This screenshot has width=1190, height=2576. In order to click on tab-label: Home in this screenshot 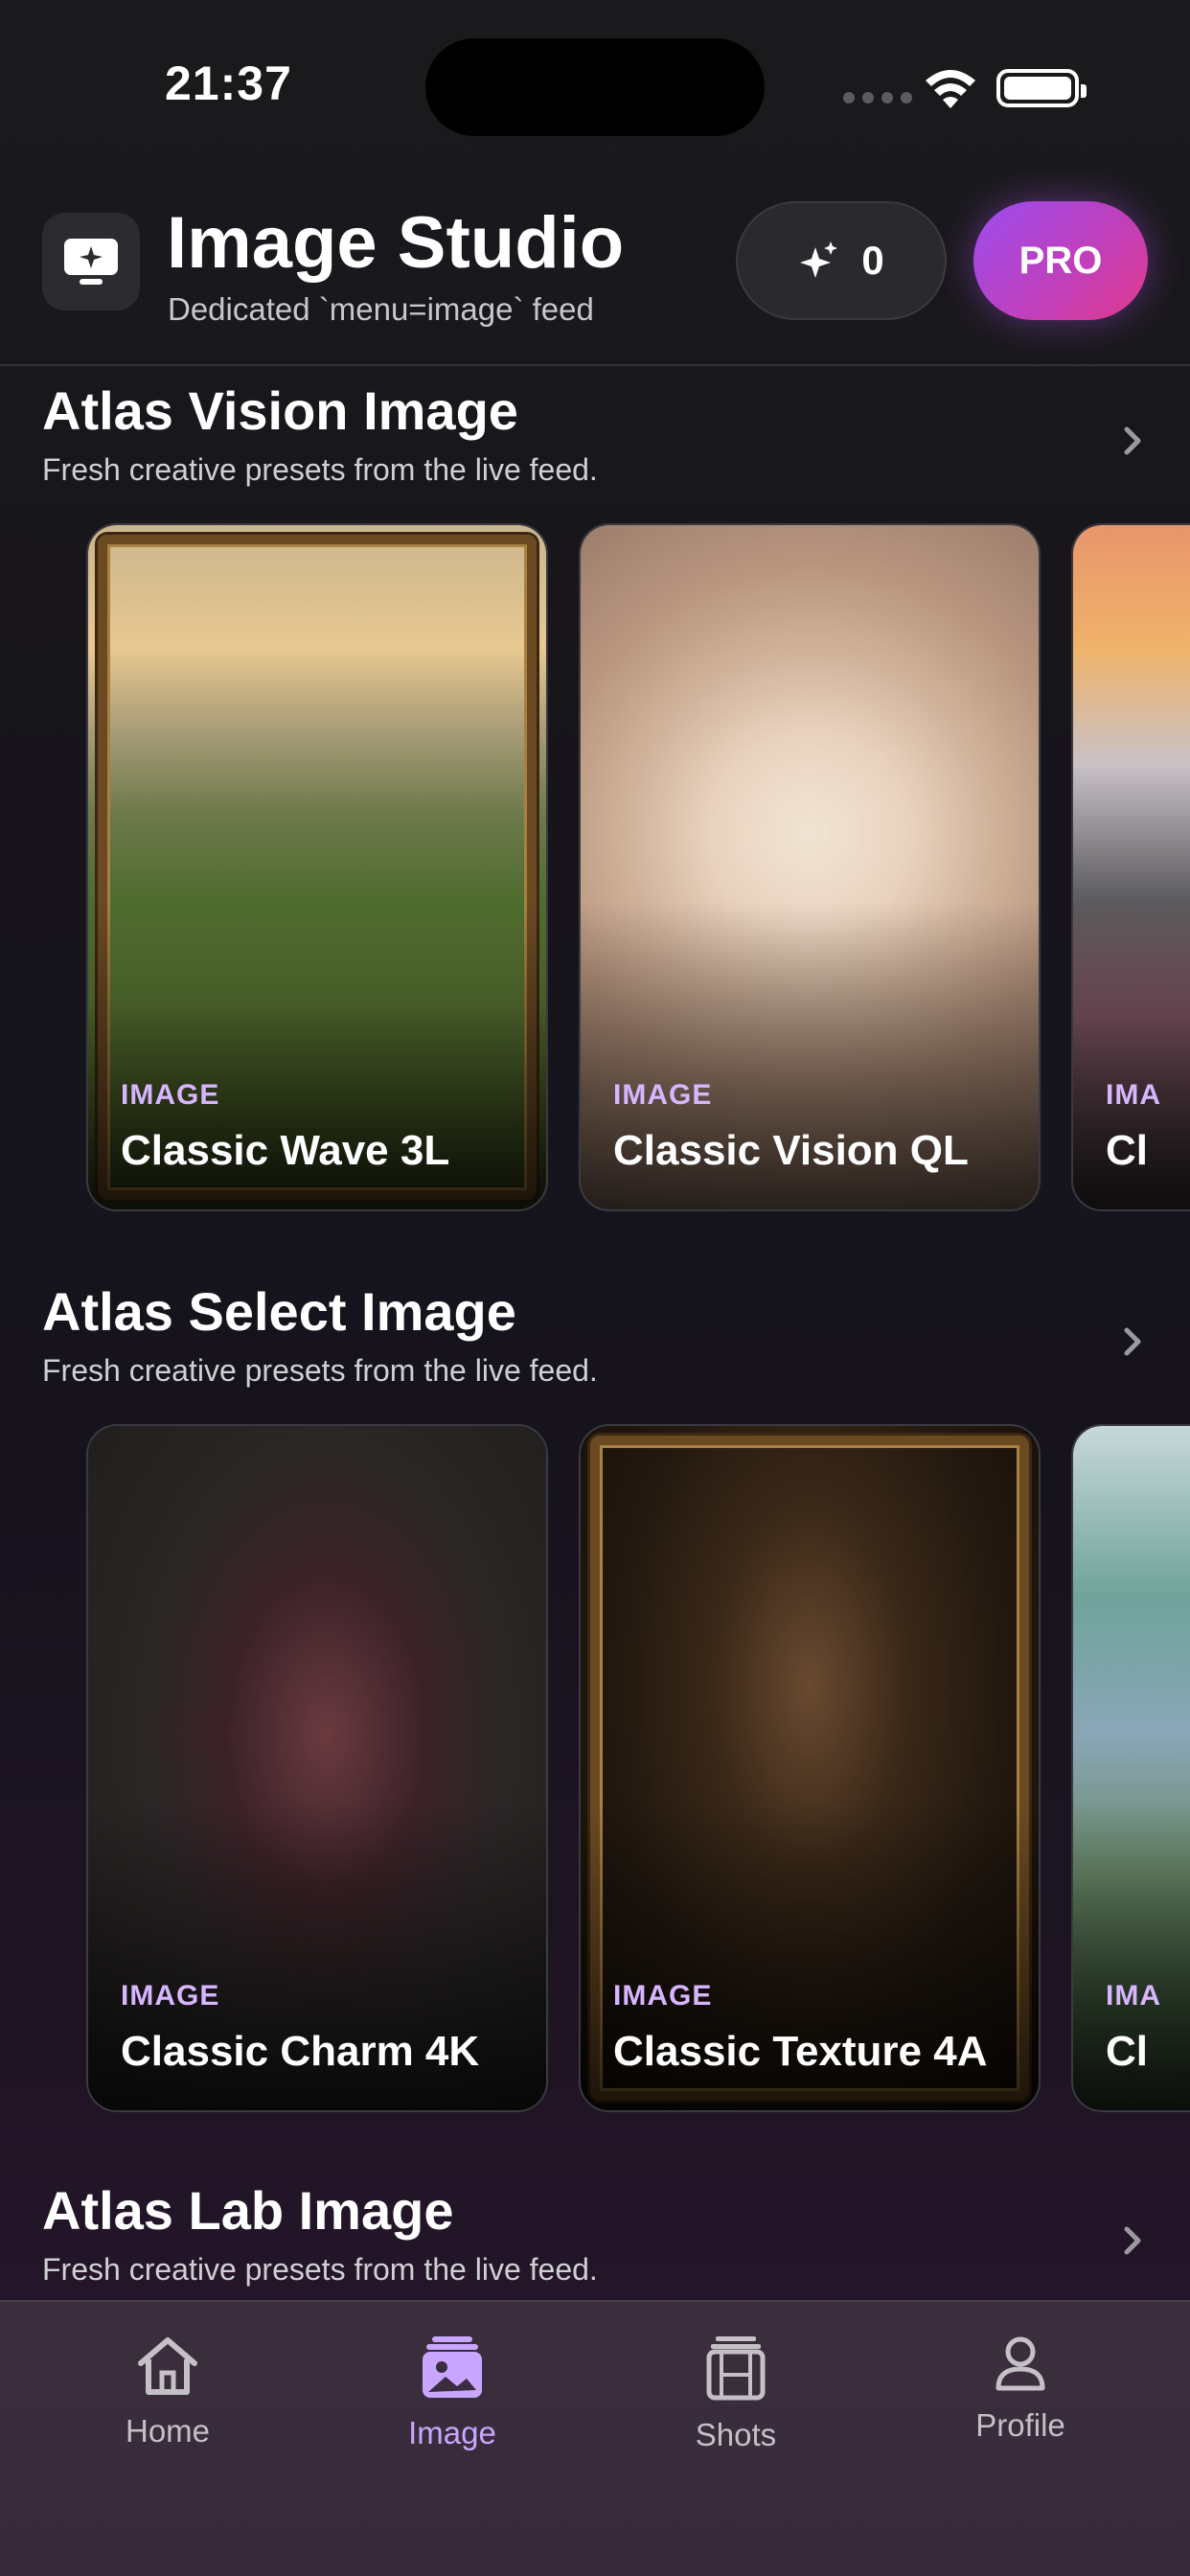, I will do `click(168, 2431)`.